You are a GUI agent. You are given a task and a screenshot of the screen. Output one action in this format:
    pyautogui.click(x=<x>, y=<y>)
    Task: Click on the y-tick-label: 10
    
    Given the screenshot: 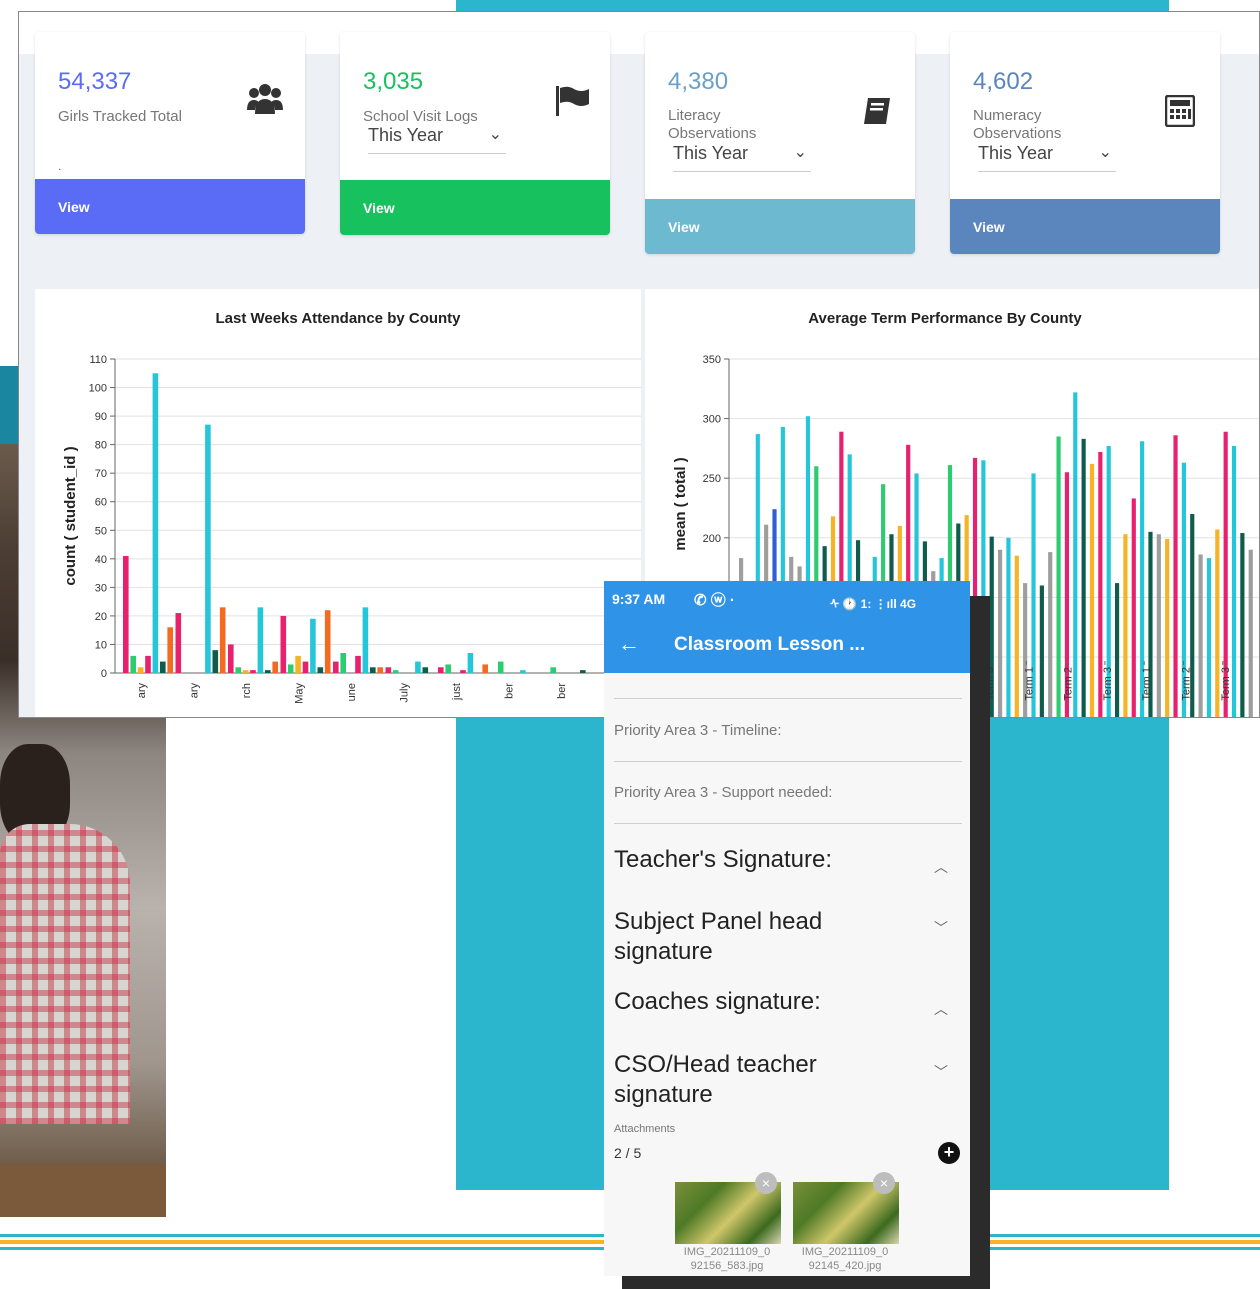 What is the action you would take?
    pyautogui.click(x=101, y=645)
    